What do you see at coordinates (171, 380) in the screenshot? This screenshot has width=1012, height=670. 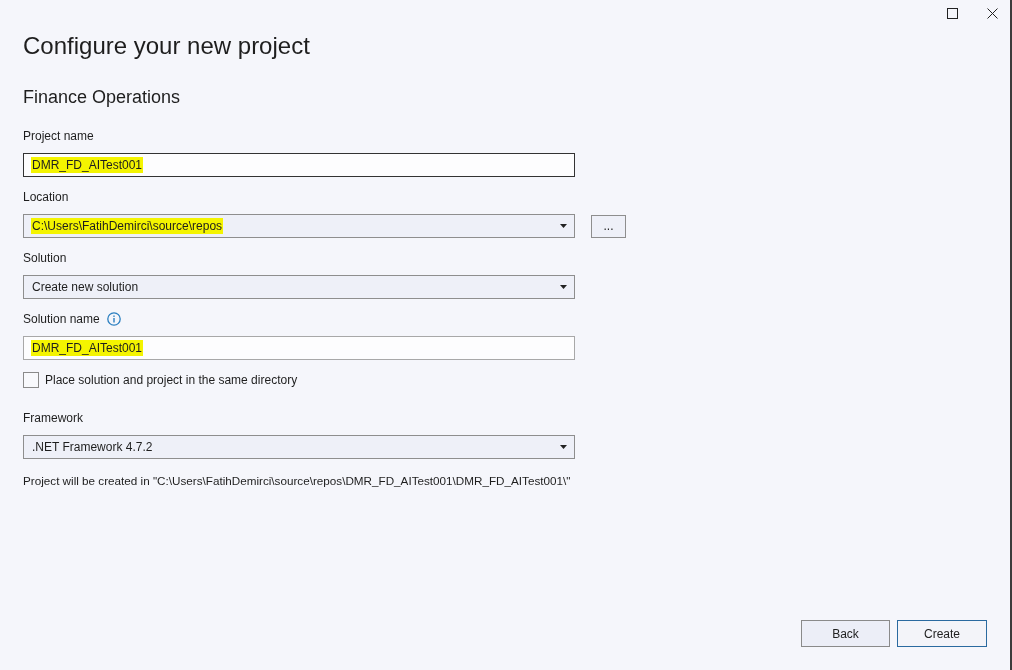 I see `checkbox-label: Place solution and project in the same directory` at bounding box center [171, 380].